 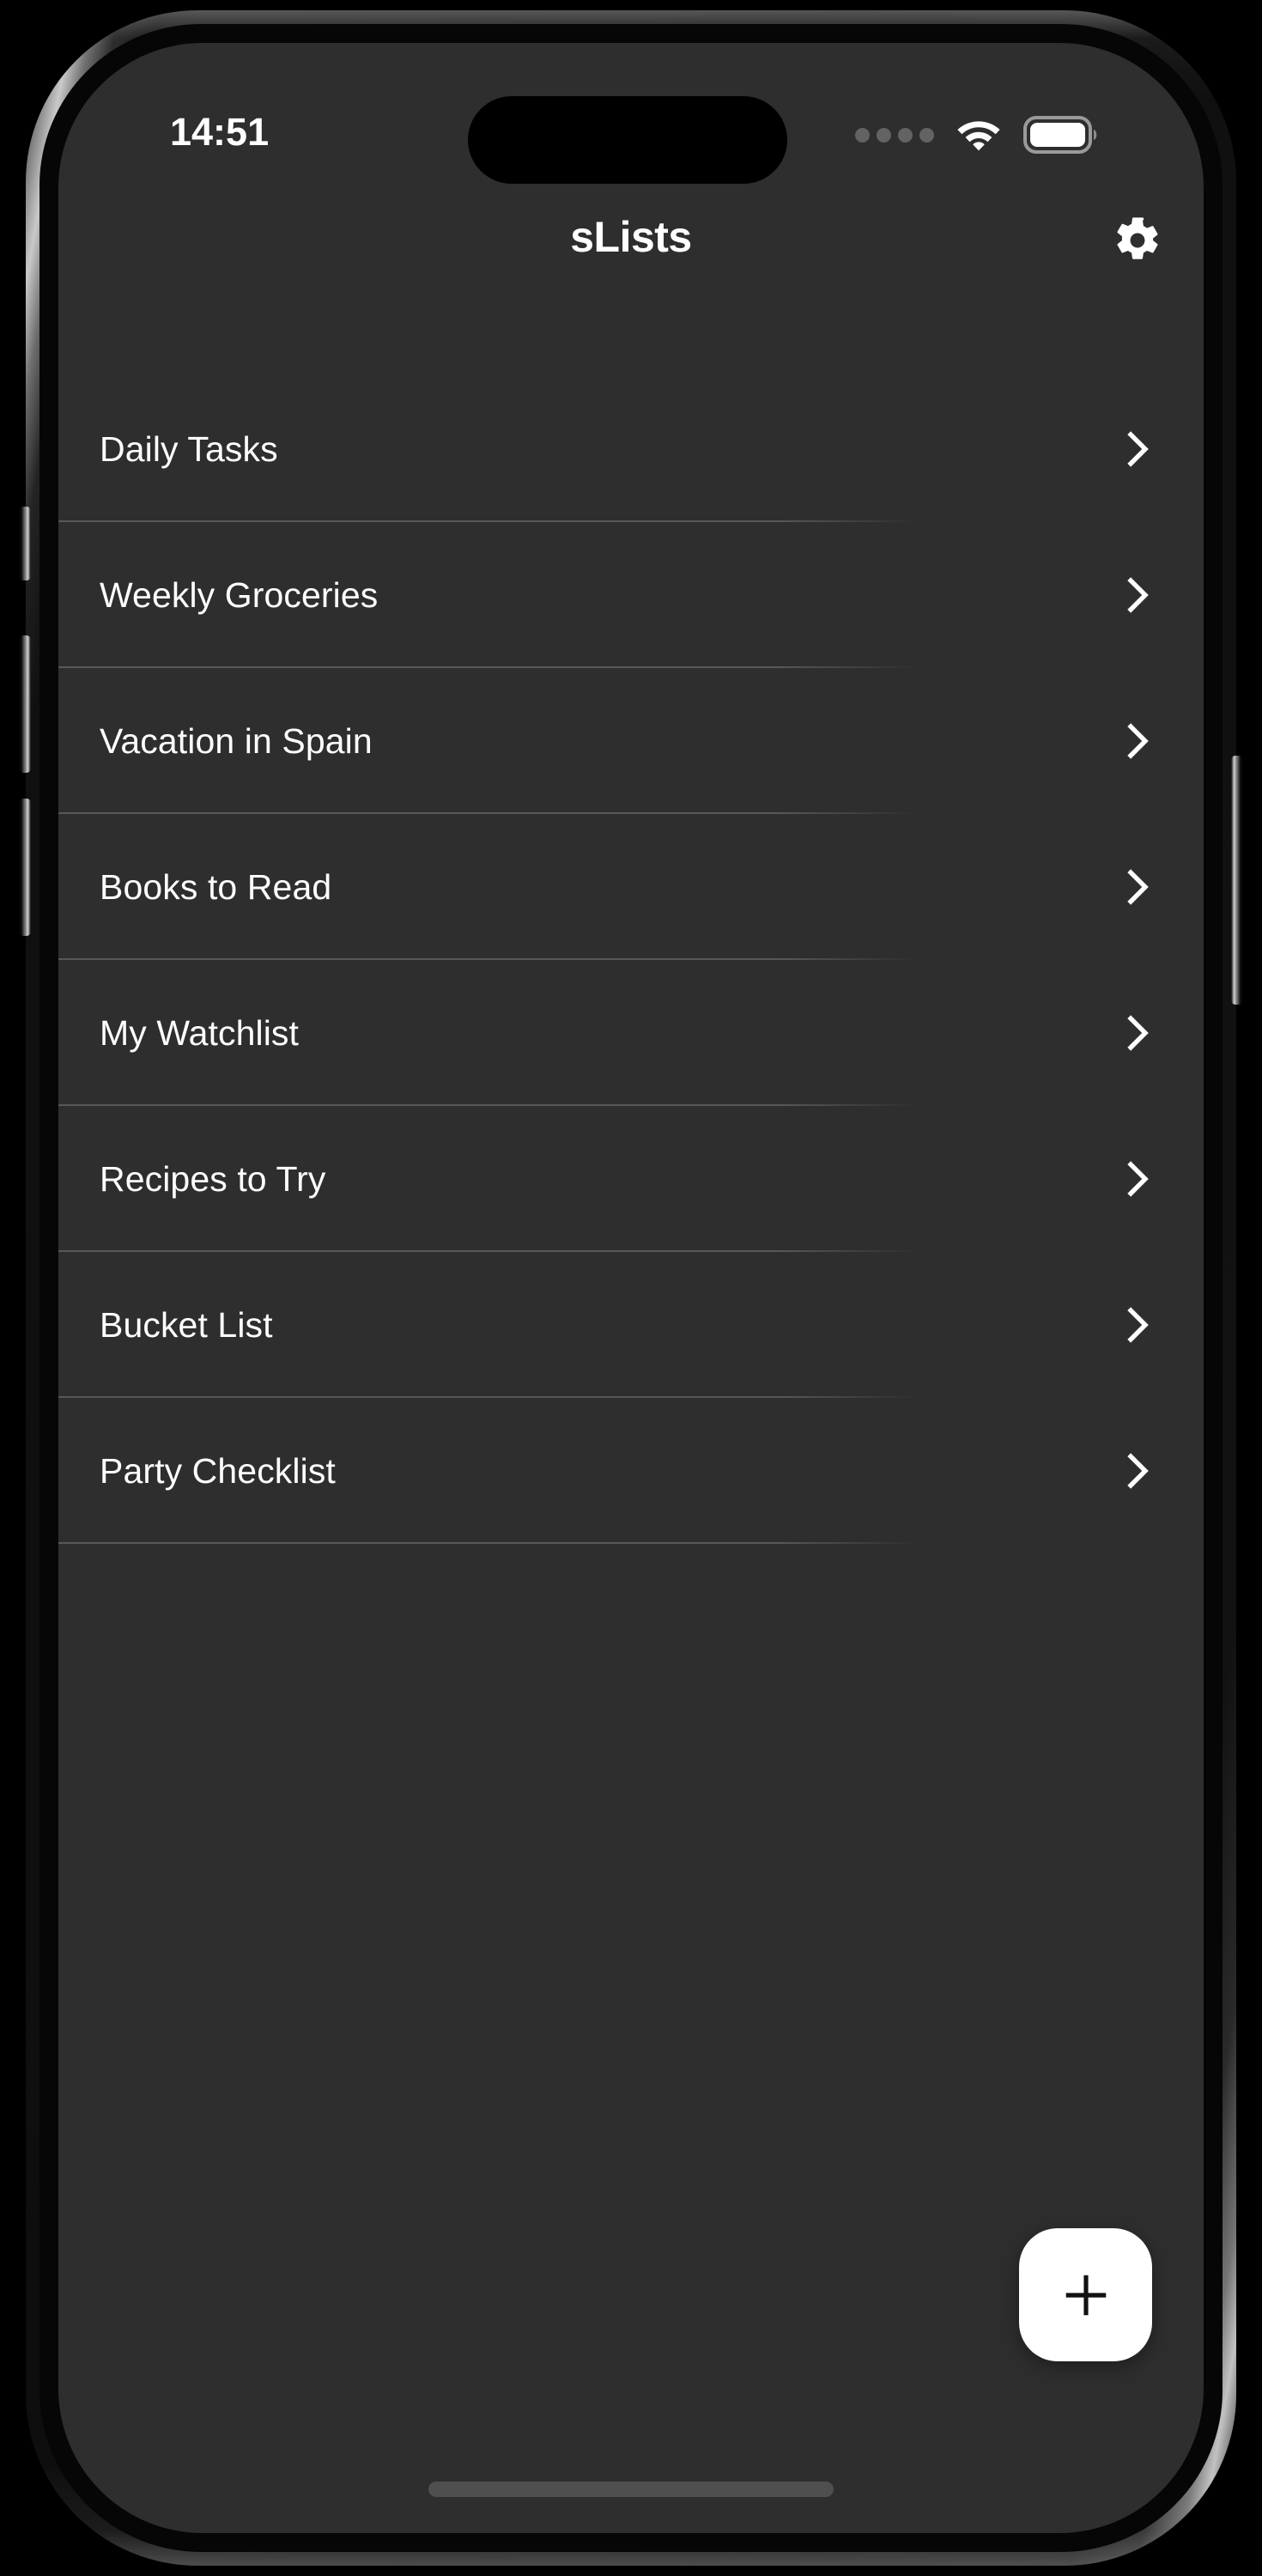 I want to click on plus-icon, so click(x=1085, y=2295).